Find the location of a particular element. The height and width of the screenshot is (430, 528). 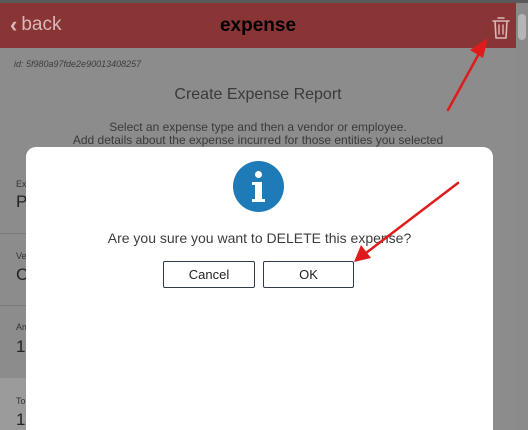

cancel-button: Cancel is located at coordinates (209, 274).